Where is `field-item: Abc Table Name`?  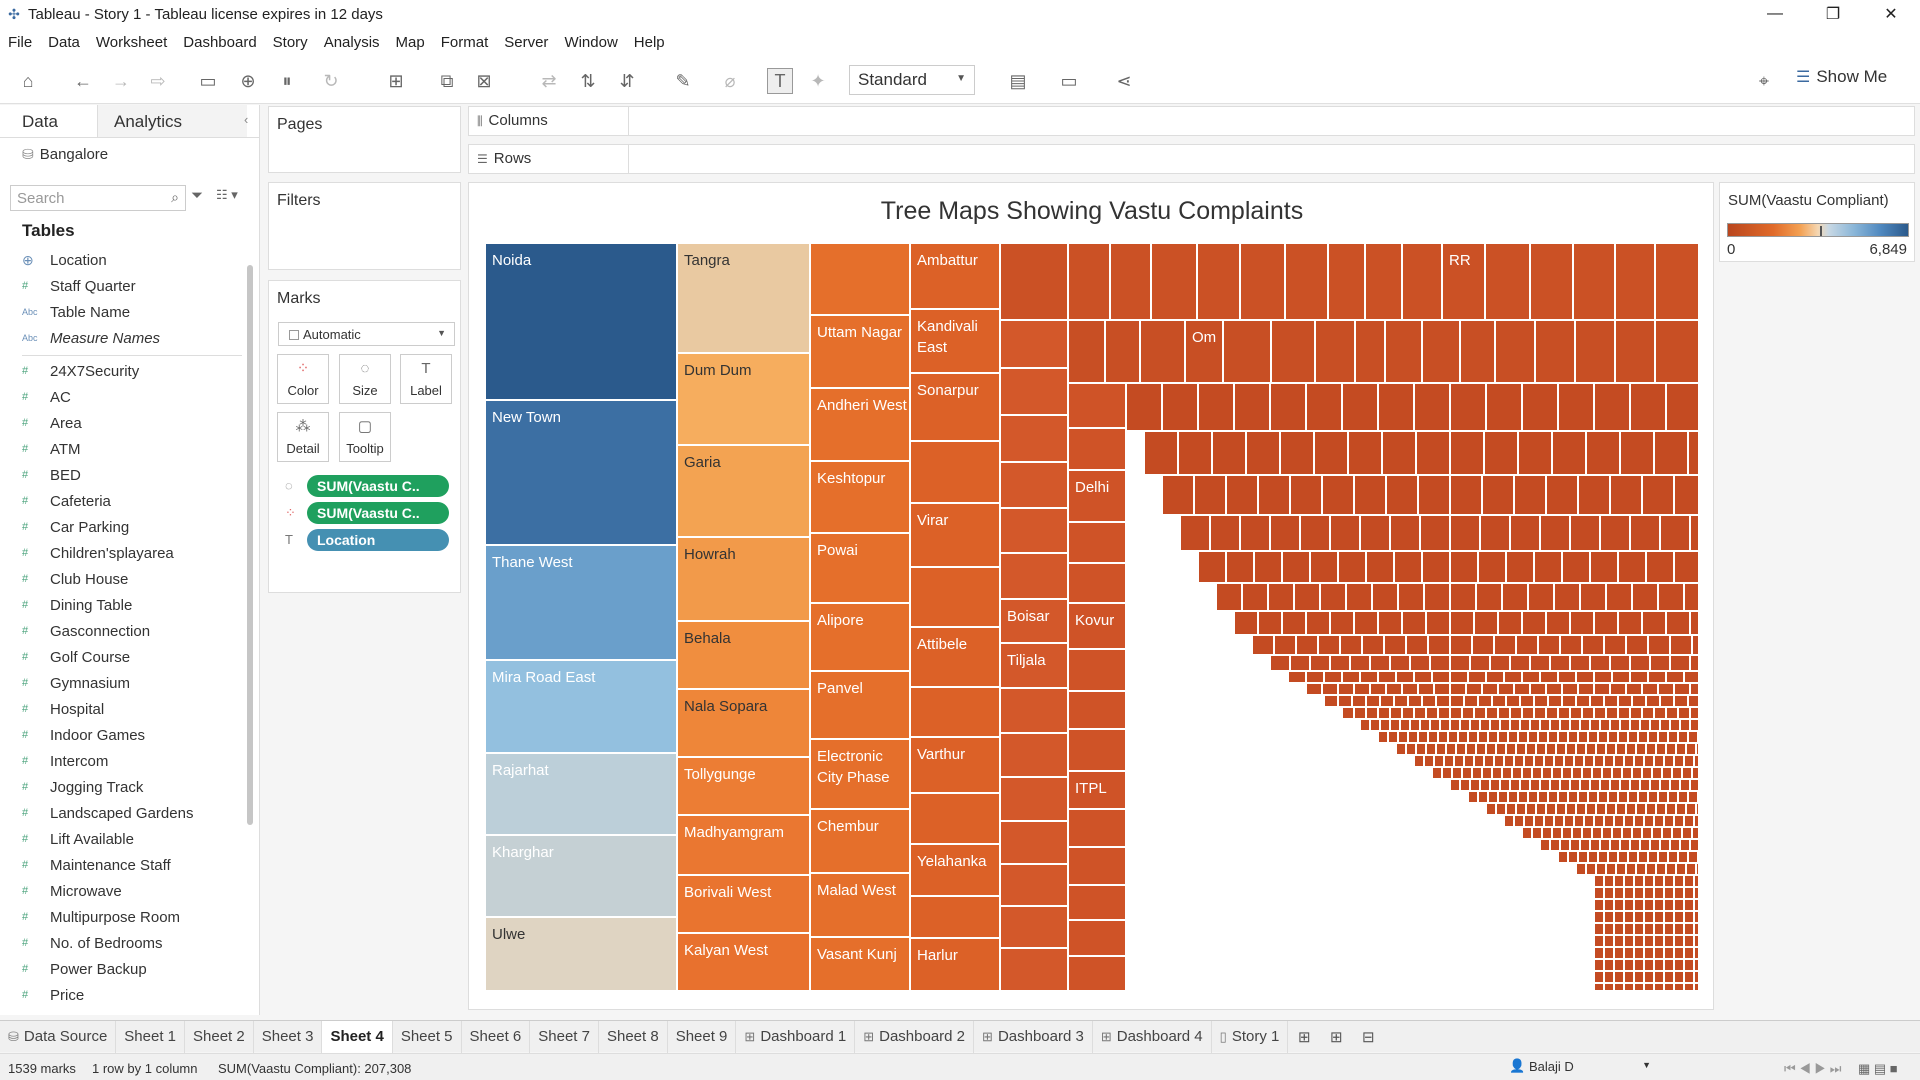 field-item: Abc Table Name is located at coordinates (132, 312).